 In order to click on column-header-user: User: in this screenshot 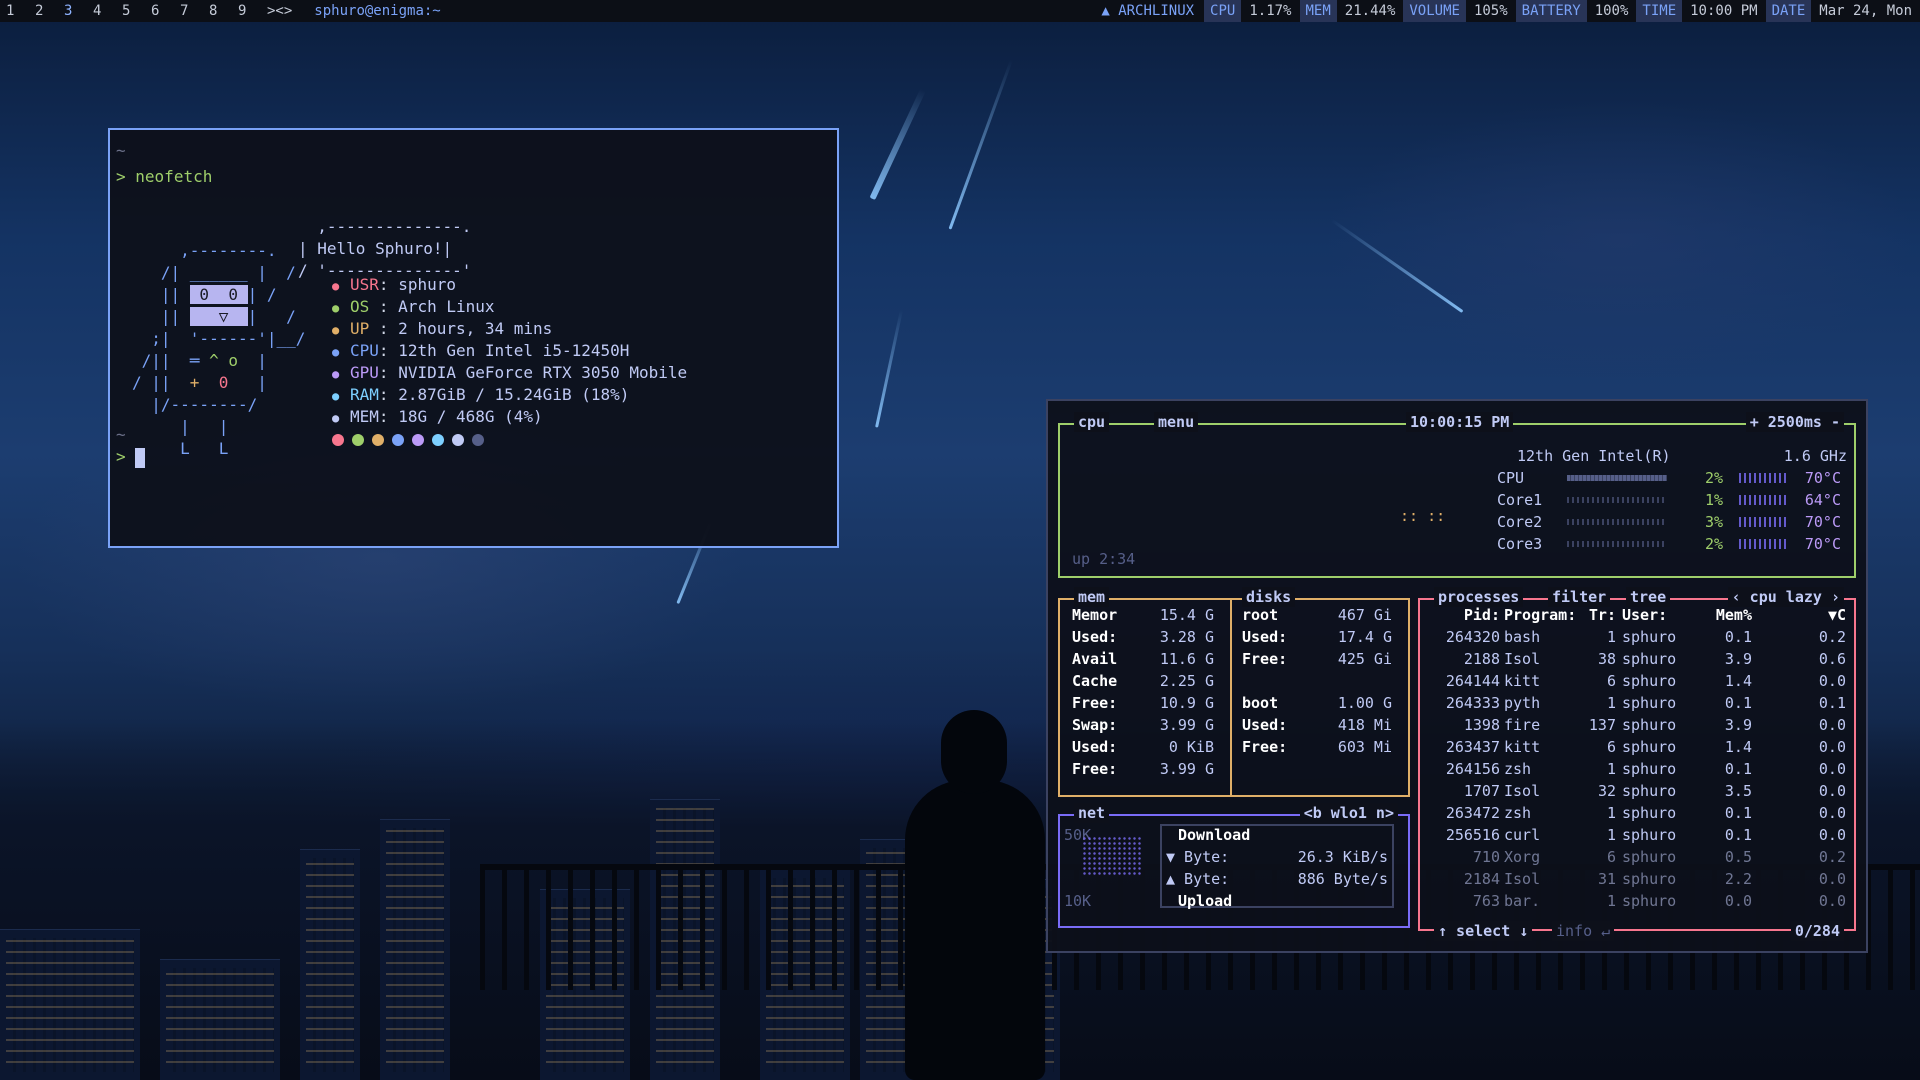, I will do `click(1657, 615)`.